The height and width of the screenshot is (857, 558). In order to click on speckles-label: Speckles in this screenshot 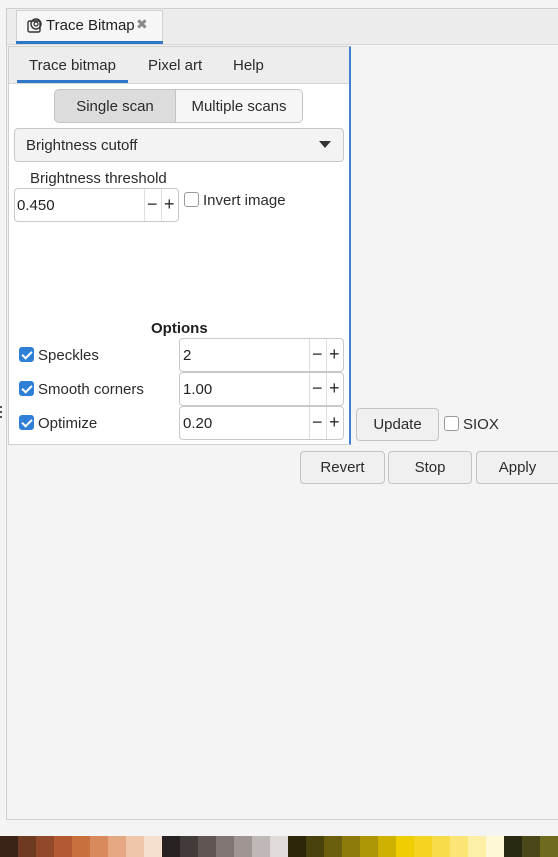, I will do `click(68, 355)`.